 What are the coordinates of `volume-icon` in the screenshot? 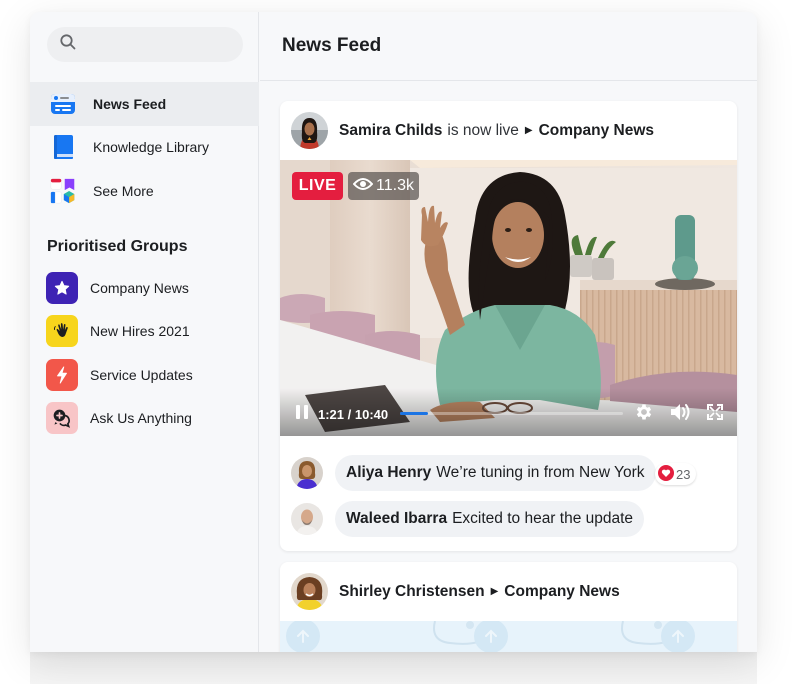 It's located at (680, 414).